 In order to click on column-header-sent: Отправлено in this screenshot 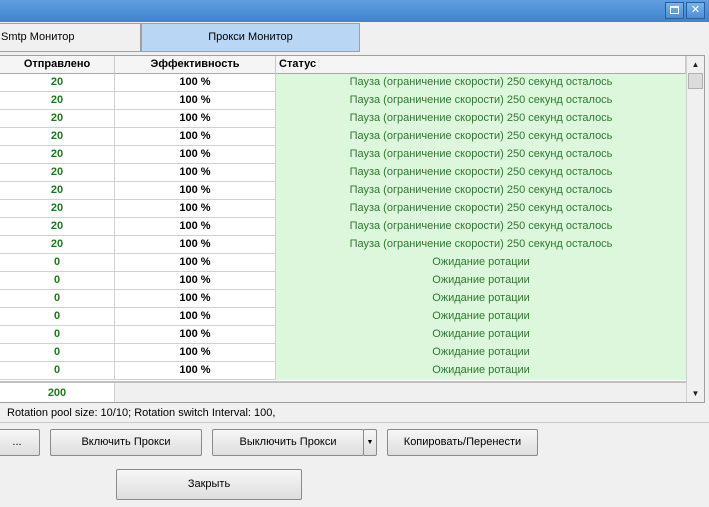, I will do `click(57, 65)`.